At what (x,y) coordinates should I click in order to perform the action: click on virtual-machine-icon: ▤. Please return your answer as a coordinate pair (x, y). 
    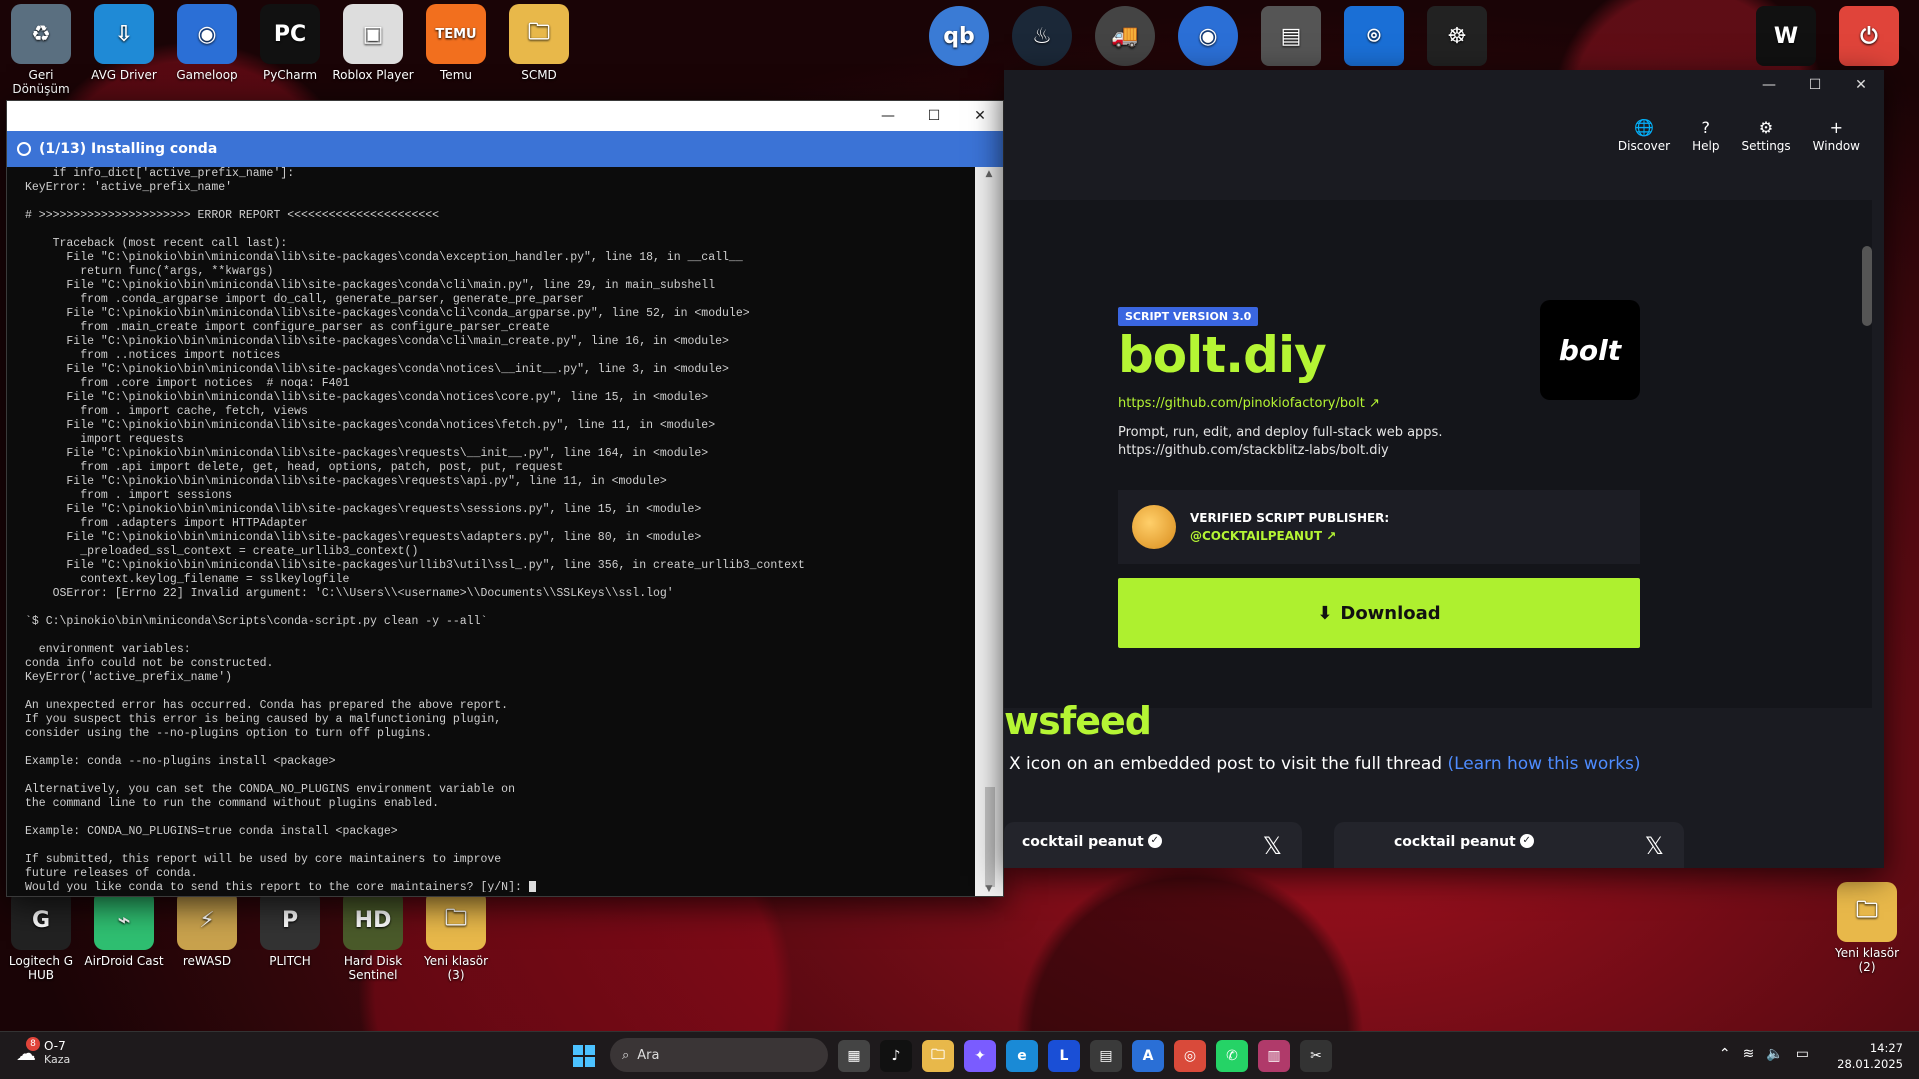
    Looking at the image, I should click on (1291, 38).